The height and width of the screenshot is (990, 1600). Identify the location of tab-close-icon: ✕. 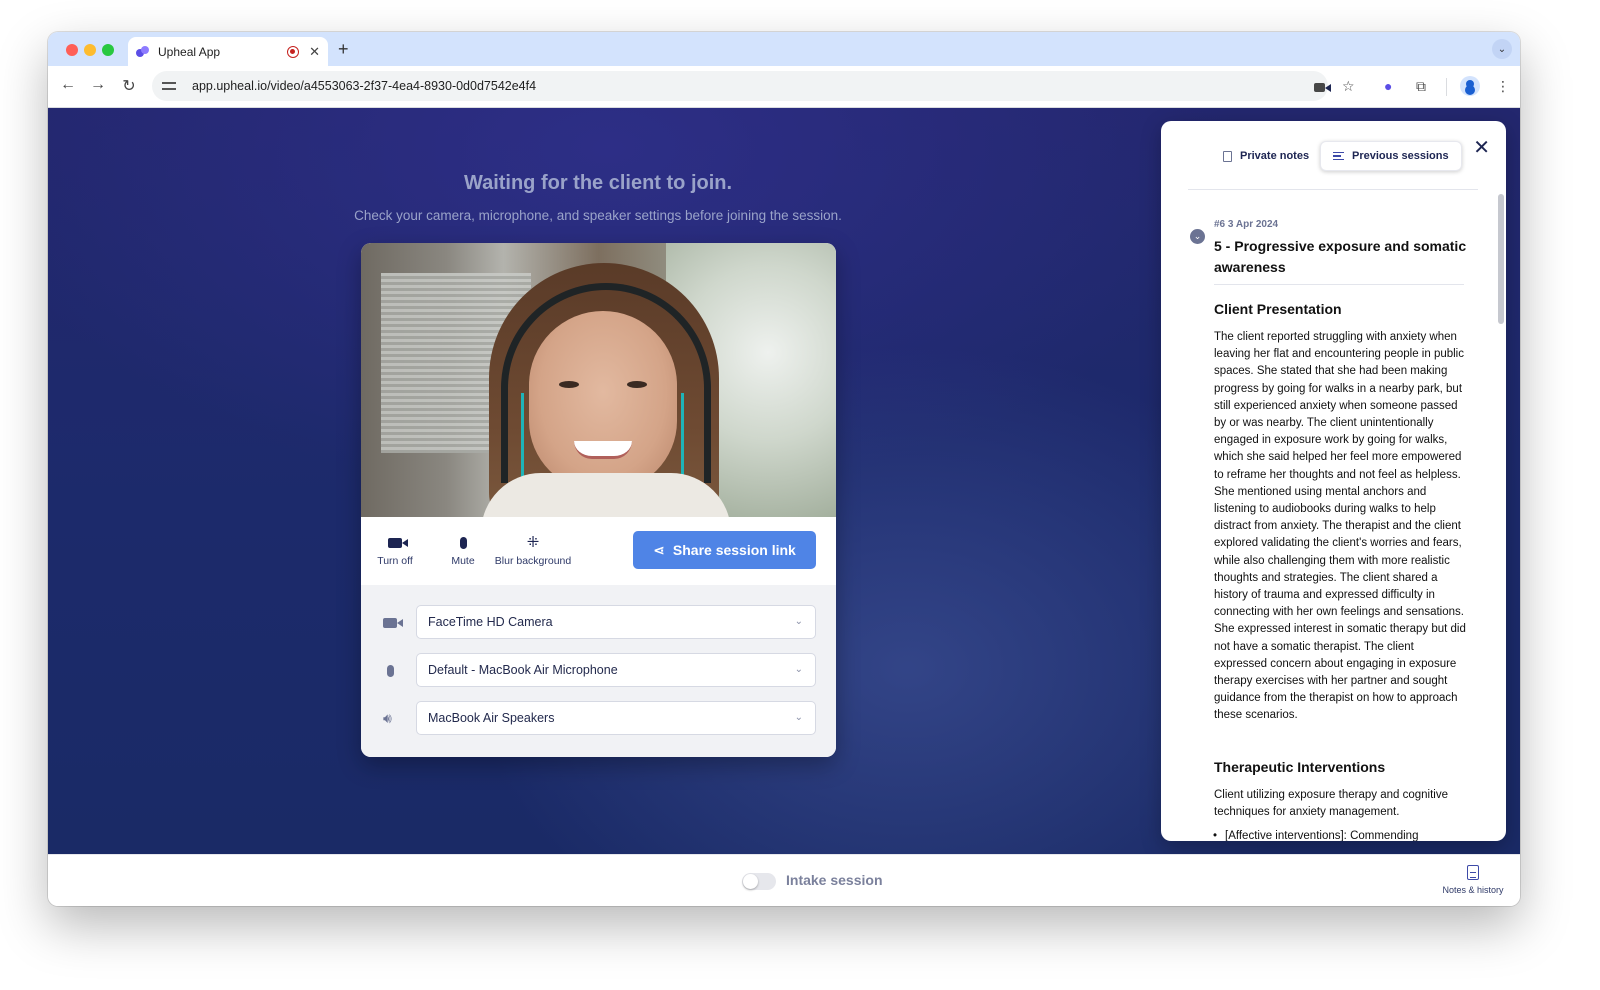
(314, 52).